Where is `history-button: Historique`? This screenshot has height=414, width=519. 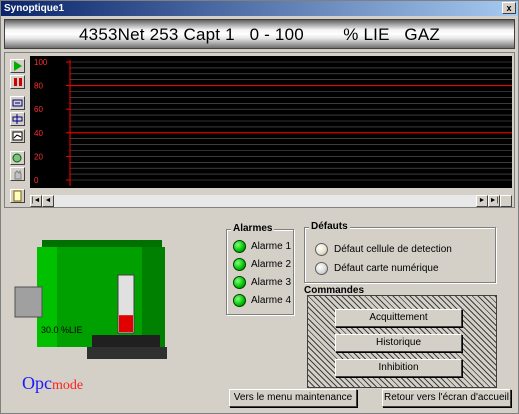 history-button: Historique is located at coordinates (398, 343).